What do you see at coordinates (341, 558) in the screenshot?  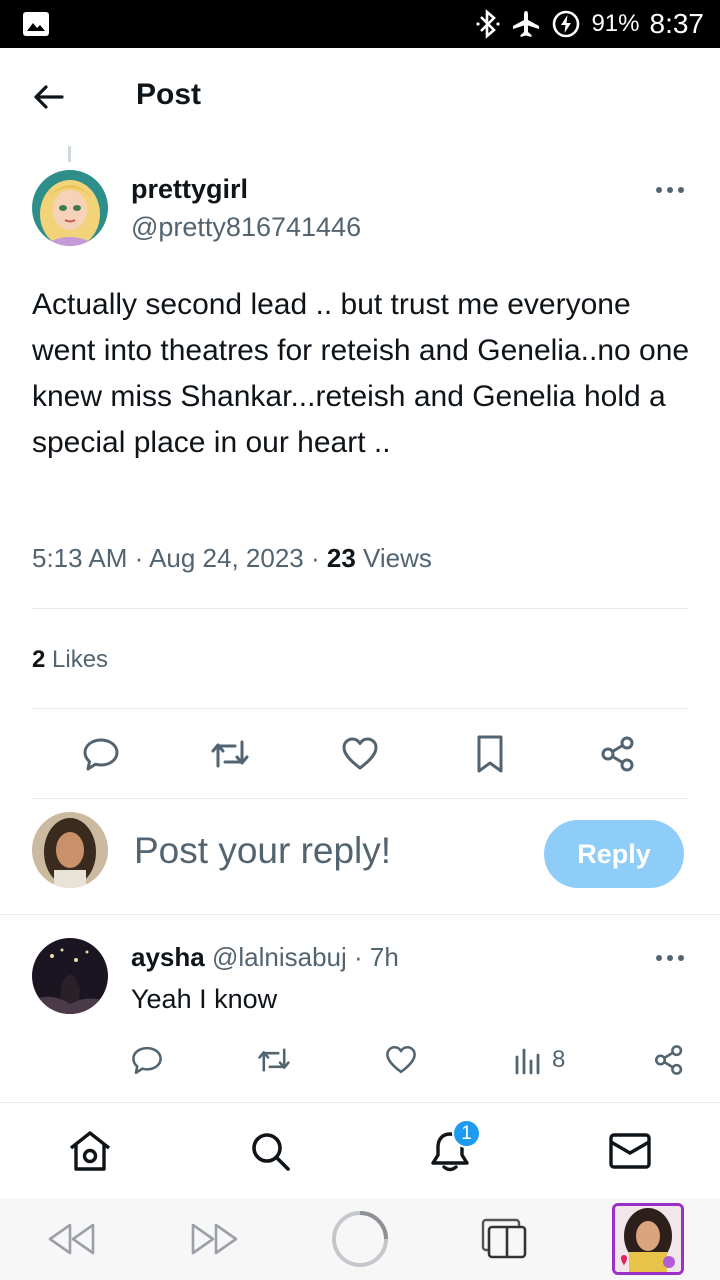 I see `views-count: 23` at bounding box center [341, 558].